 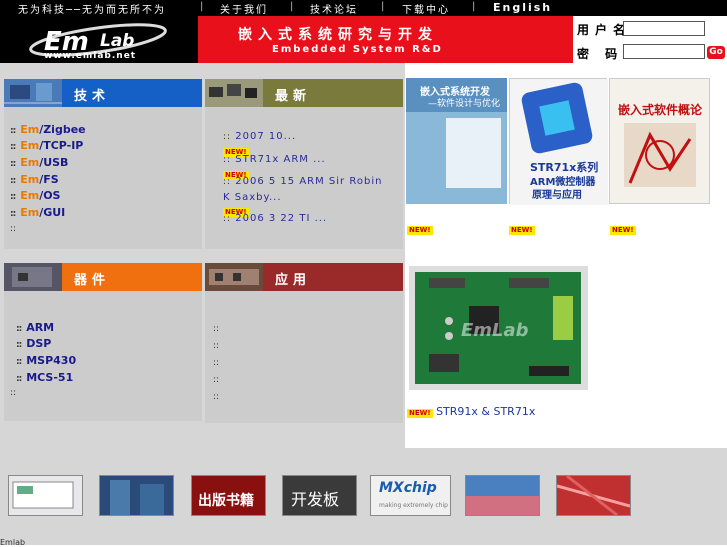 I want to click on circuit-thumb-graphic, so click(x=593, y=495).